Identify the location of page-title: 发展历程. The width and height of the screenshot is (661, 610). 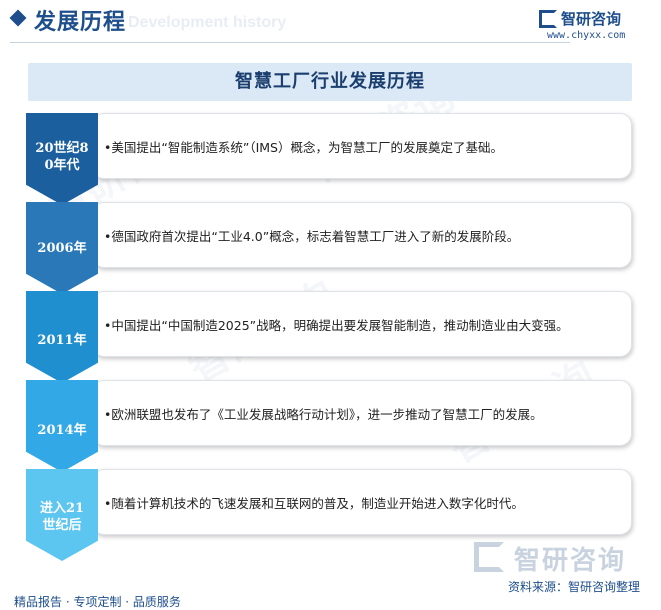
(80, 22).